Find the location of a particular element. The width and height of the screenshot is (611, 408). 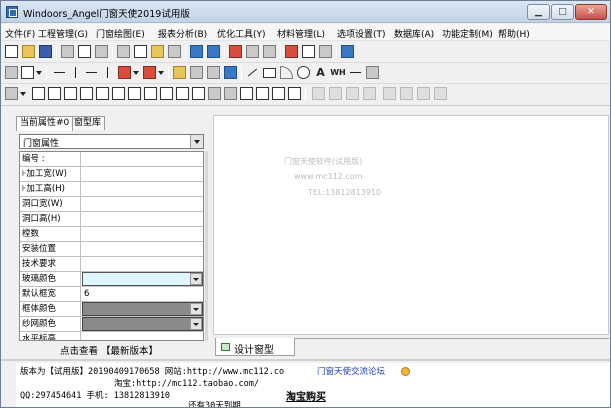

menu-optimize: 优化工具(Y) is located at coordinates (241, 33).